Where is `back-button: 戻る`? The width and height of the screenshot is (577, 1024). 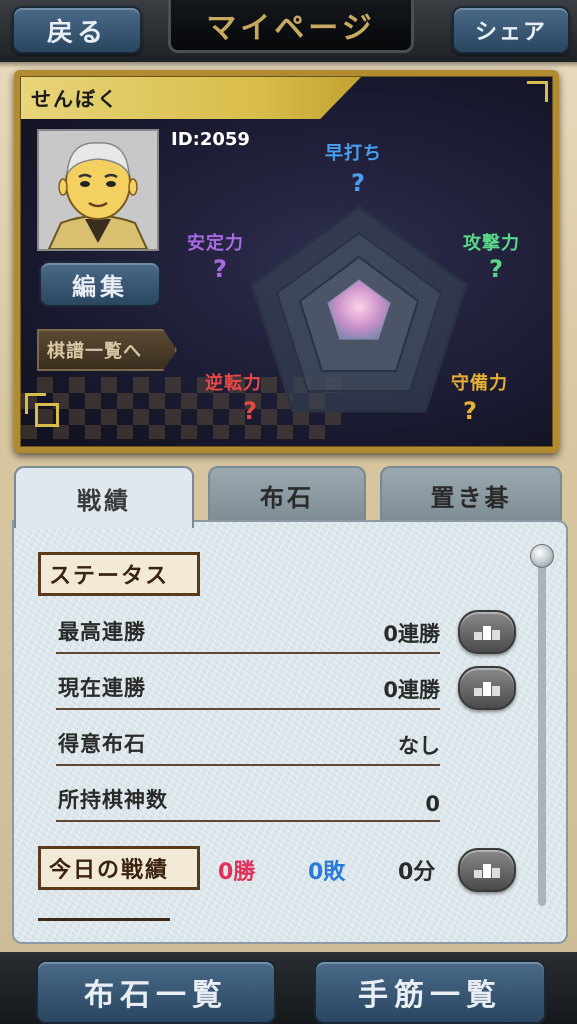
back-button: 戻る is located at coordinates (77, 30).